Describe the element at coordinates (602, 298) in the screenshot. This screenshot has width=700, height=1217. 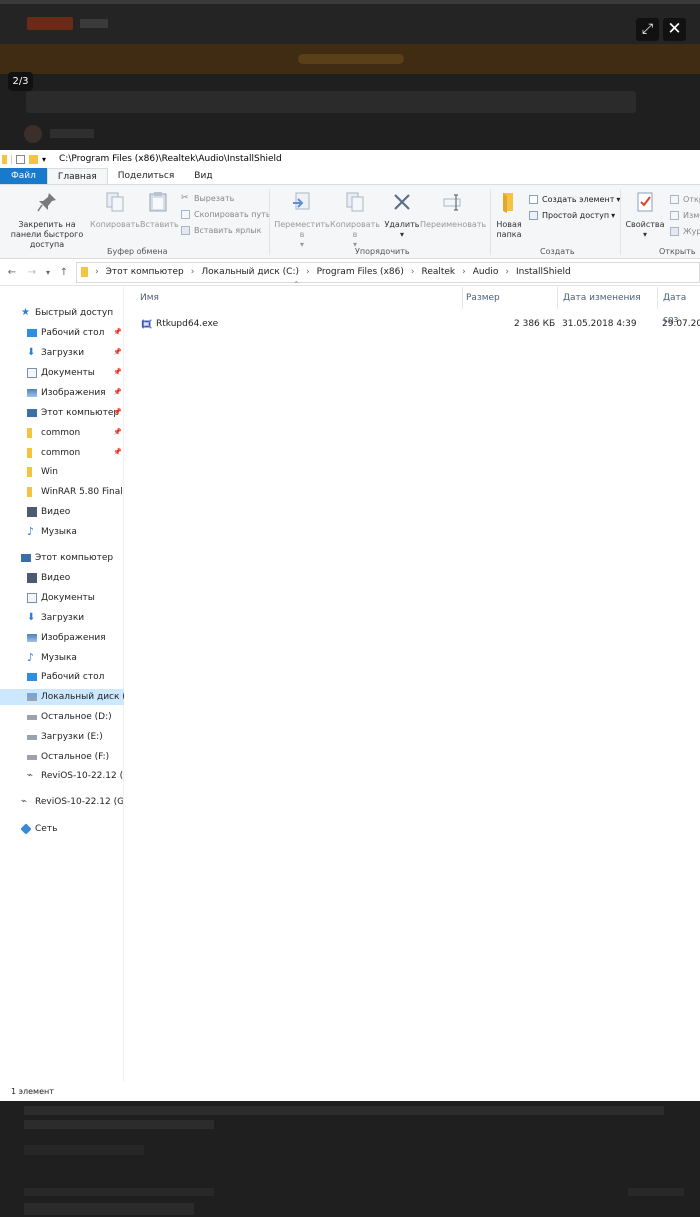
I see `column-header-modified: Дата изменения` at that location.